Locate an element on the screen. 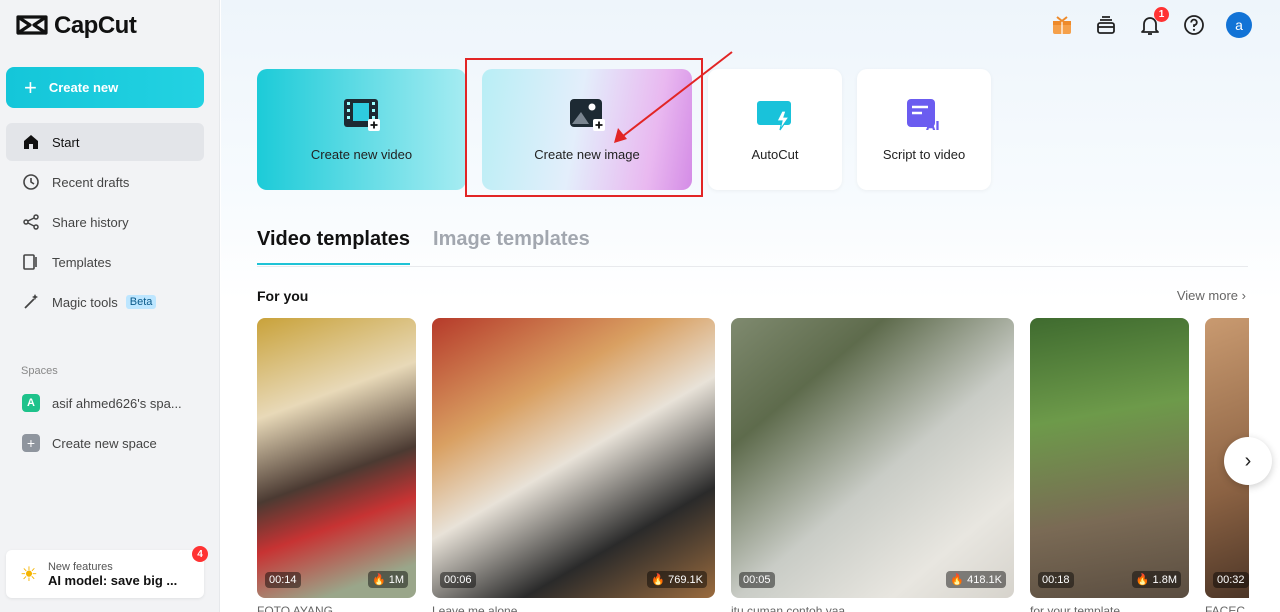 The image size is (1280, 612). autocut-card: AutoCut is located at coordinates (775, 129).